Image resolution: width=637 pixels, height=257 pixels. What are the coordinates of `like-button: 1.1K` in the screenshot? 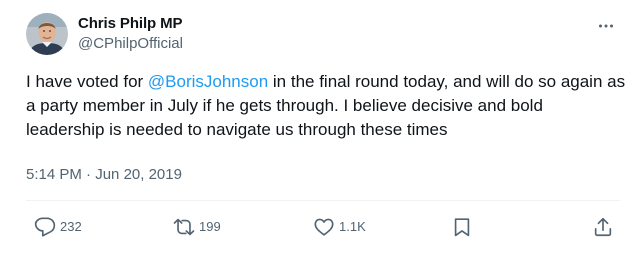 It's located at (339, 227).